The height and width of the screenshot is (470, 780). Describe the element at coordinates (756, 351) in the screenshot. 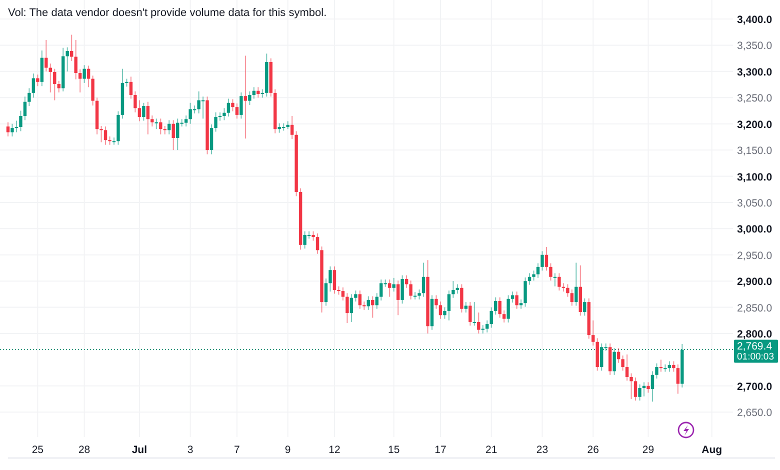

I see `current-price-badge: 2,769.4 01:00:03` at that location.